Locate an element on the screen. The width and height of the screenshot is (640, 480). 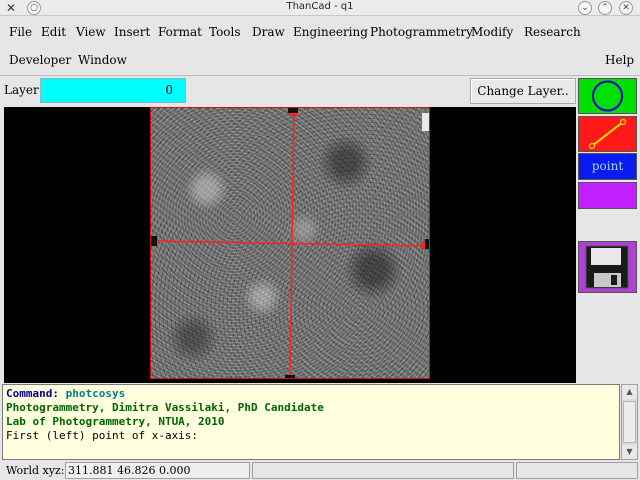
menu-view: View is located at coordinates (91, 32).